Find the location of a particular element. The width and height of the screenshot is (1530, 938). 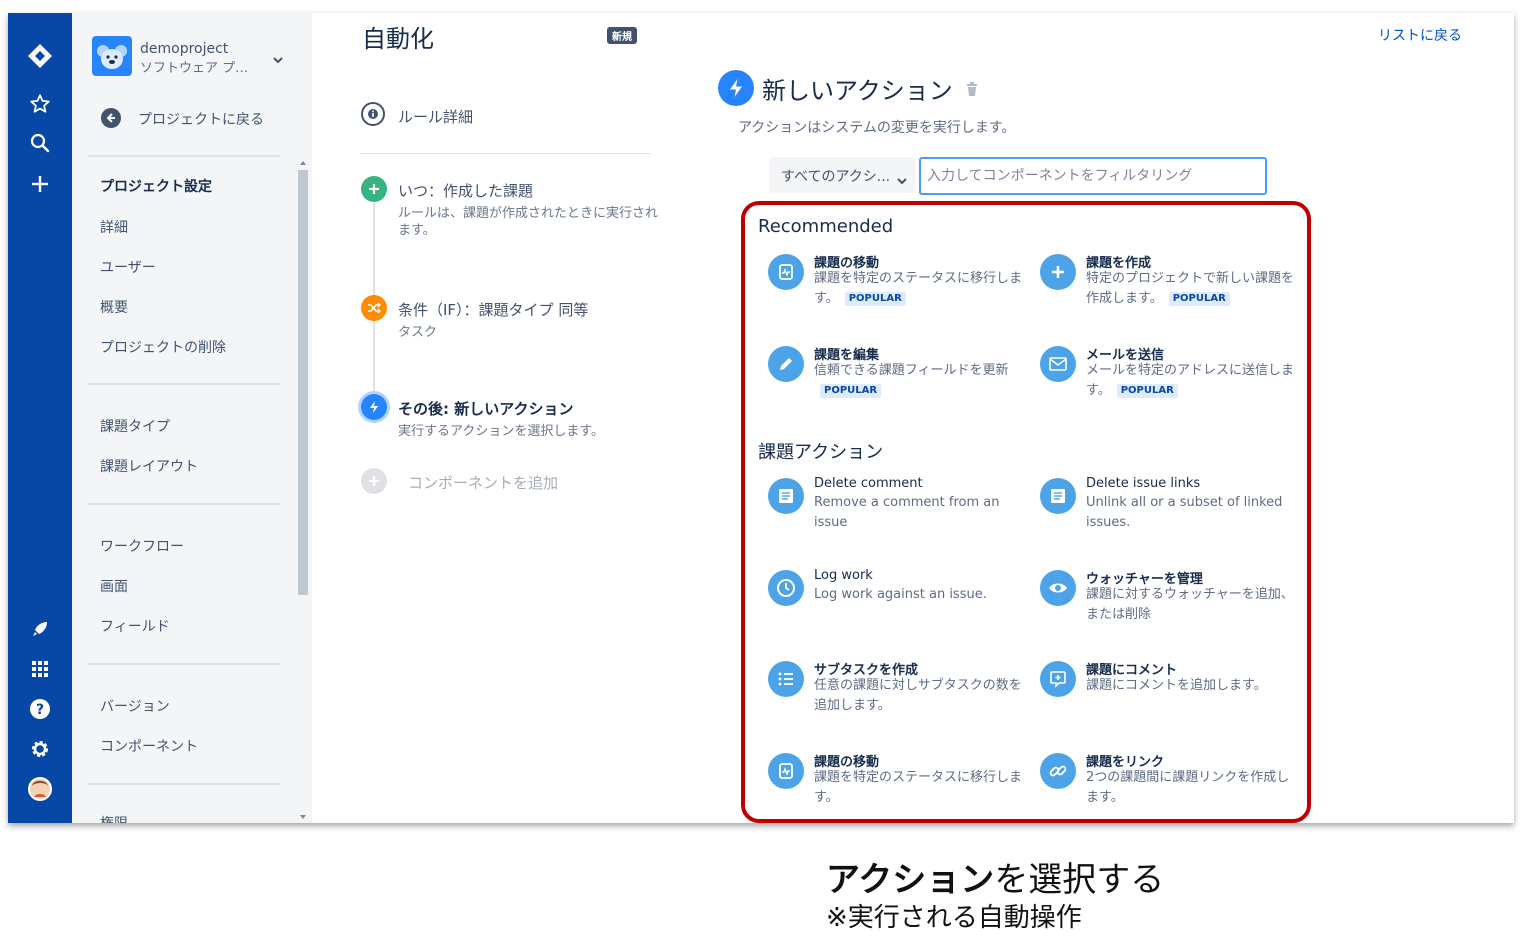

search-icon is located at coordinates (40, 143).